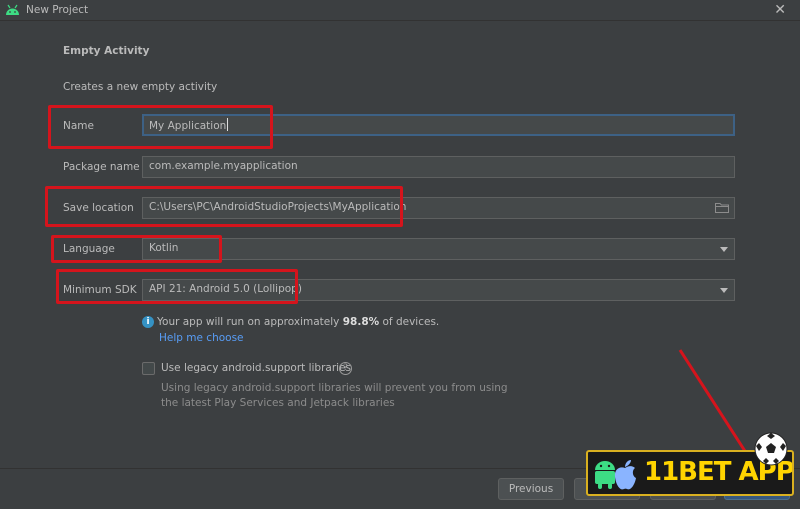 The height and width of the screenshot is (509, 800). Describe the element at coordinates (201, 338) in the screenshot. I see `help-me-choose-link: Help me choose` at that location.